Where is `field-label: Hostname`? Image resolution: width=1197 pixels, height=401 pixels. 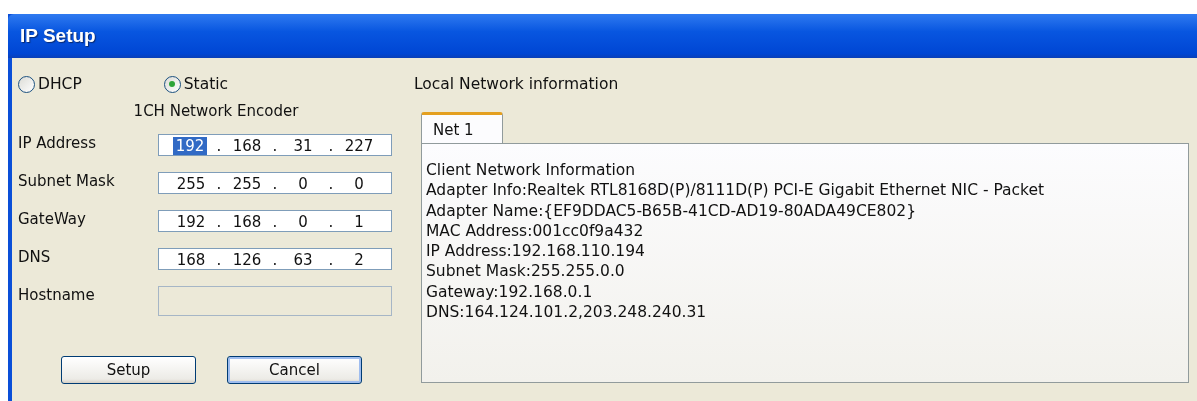 field-label: Hostname is located at coordinates (57, 295).